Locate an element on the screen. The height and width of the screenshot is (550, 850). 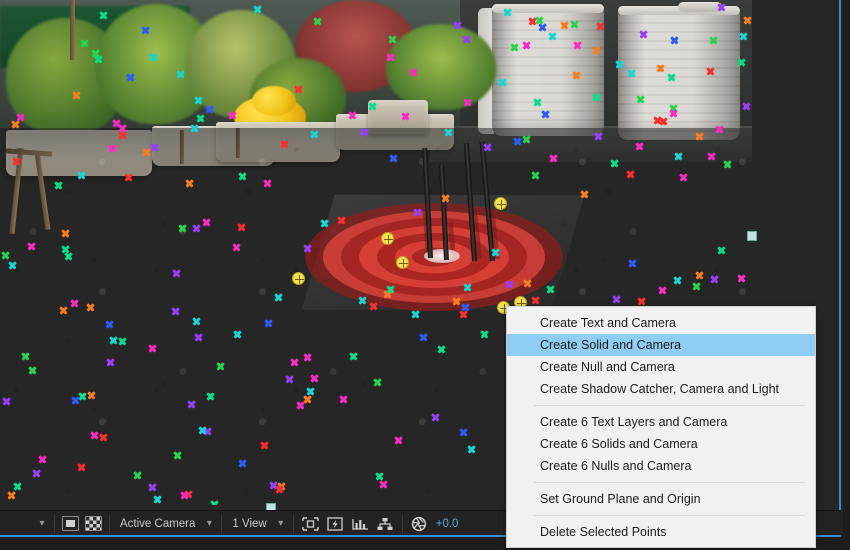
comp-flowchart-icon is located at coordinates (385, 523).